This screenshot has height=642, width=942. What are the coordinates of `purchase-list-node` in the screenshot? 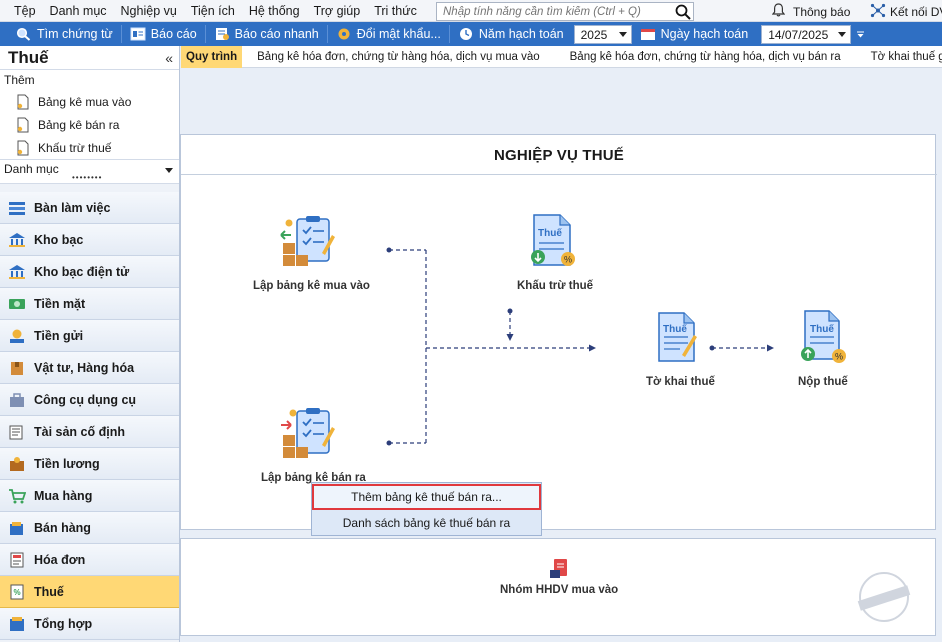 It's located at (309, 242).